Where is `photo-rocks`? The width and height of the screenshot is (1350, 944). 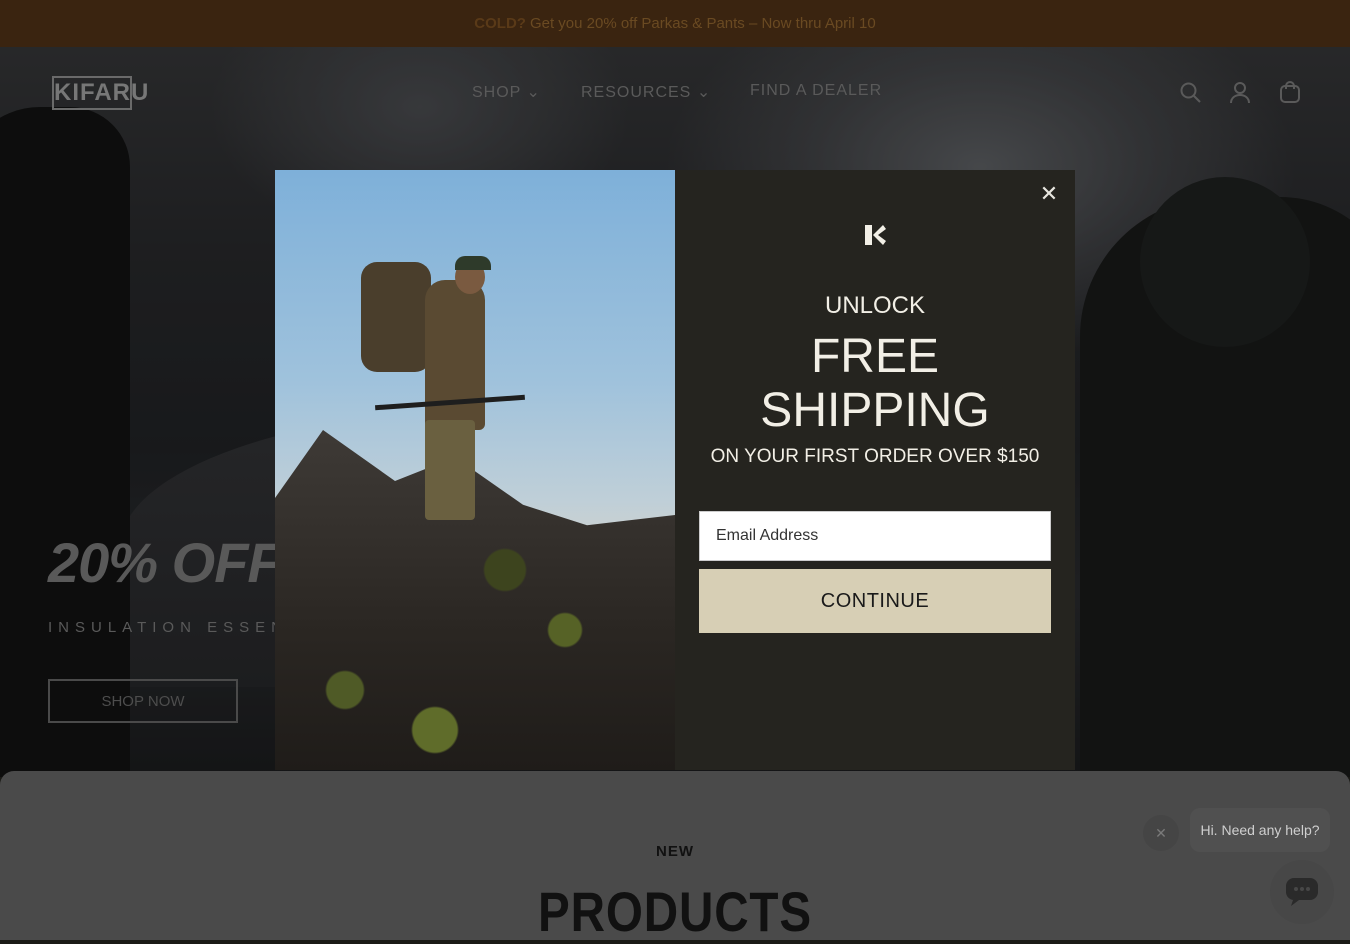 photo-rocks is located at coordinates (475, 600).